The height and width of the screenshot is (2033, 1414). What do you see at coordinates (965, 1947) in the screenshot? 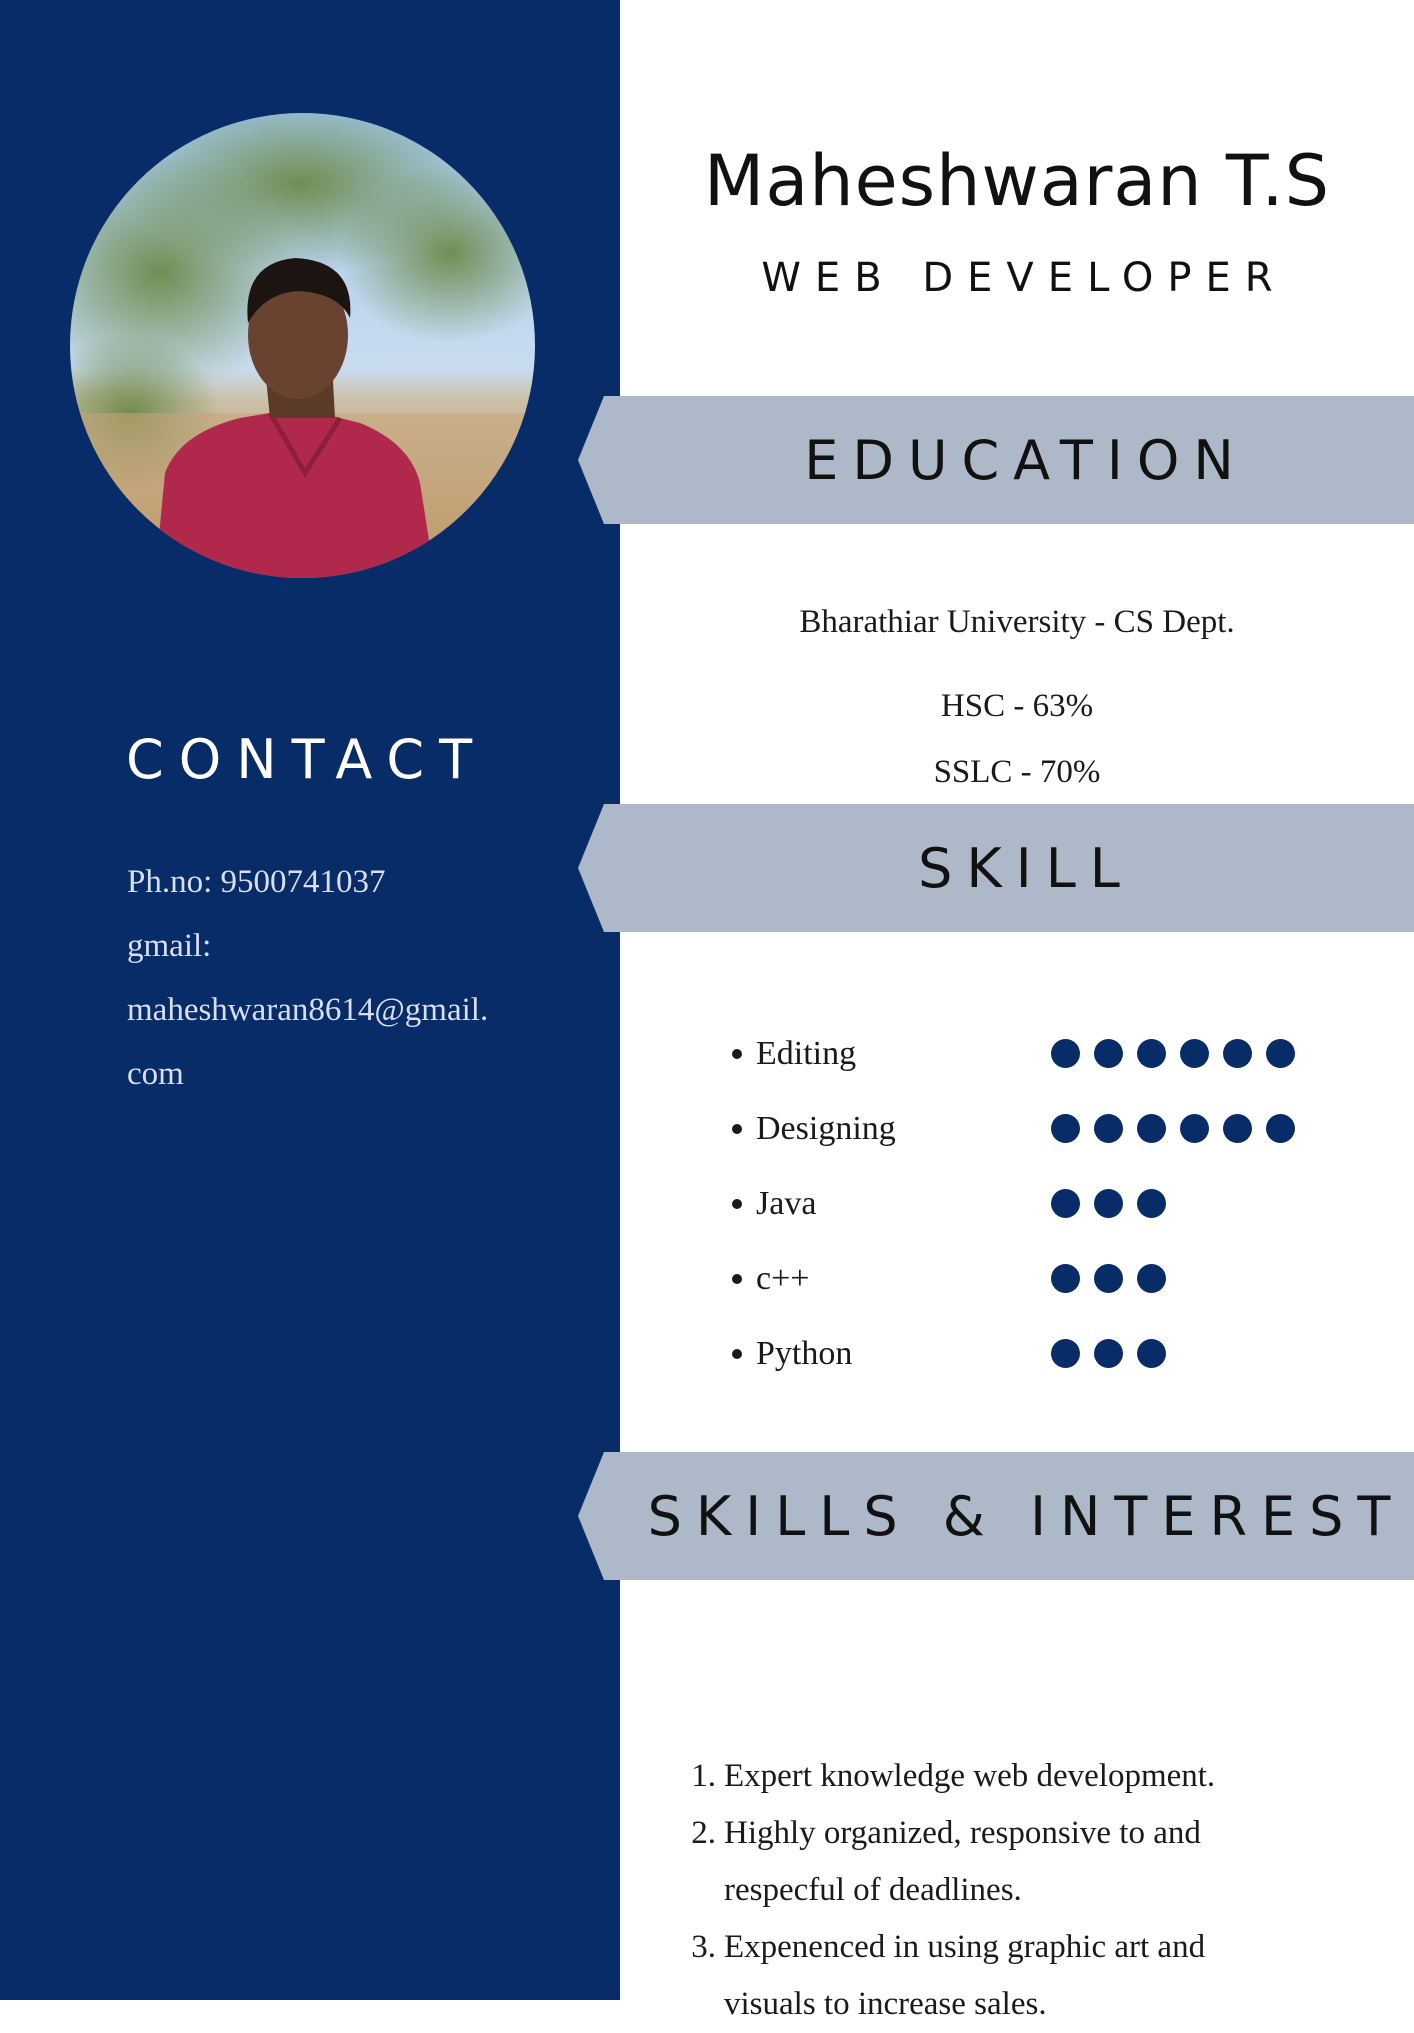
I see `interest-text-line: Expenenced in using graphic art and` at bounding box center [965, 1947].